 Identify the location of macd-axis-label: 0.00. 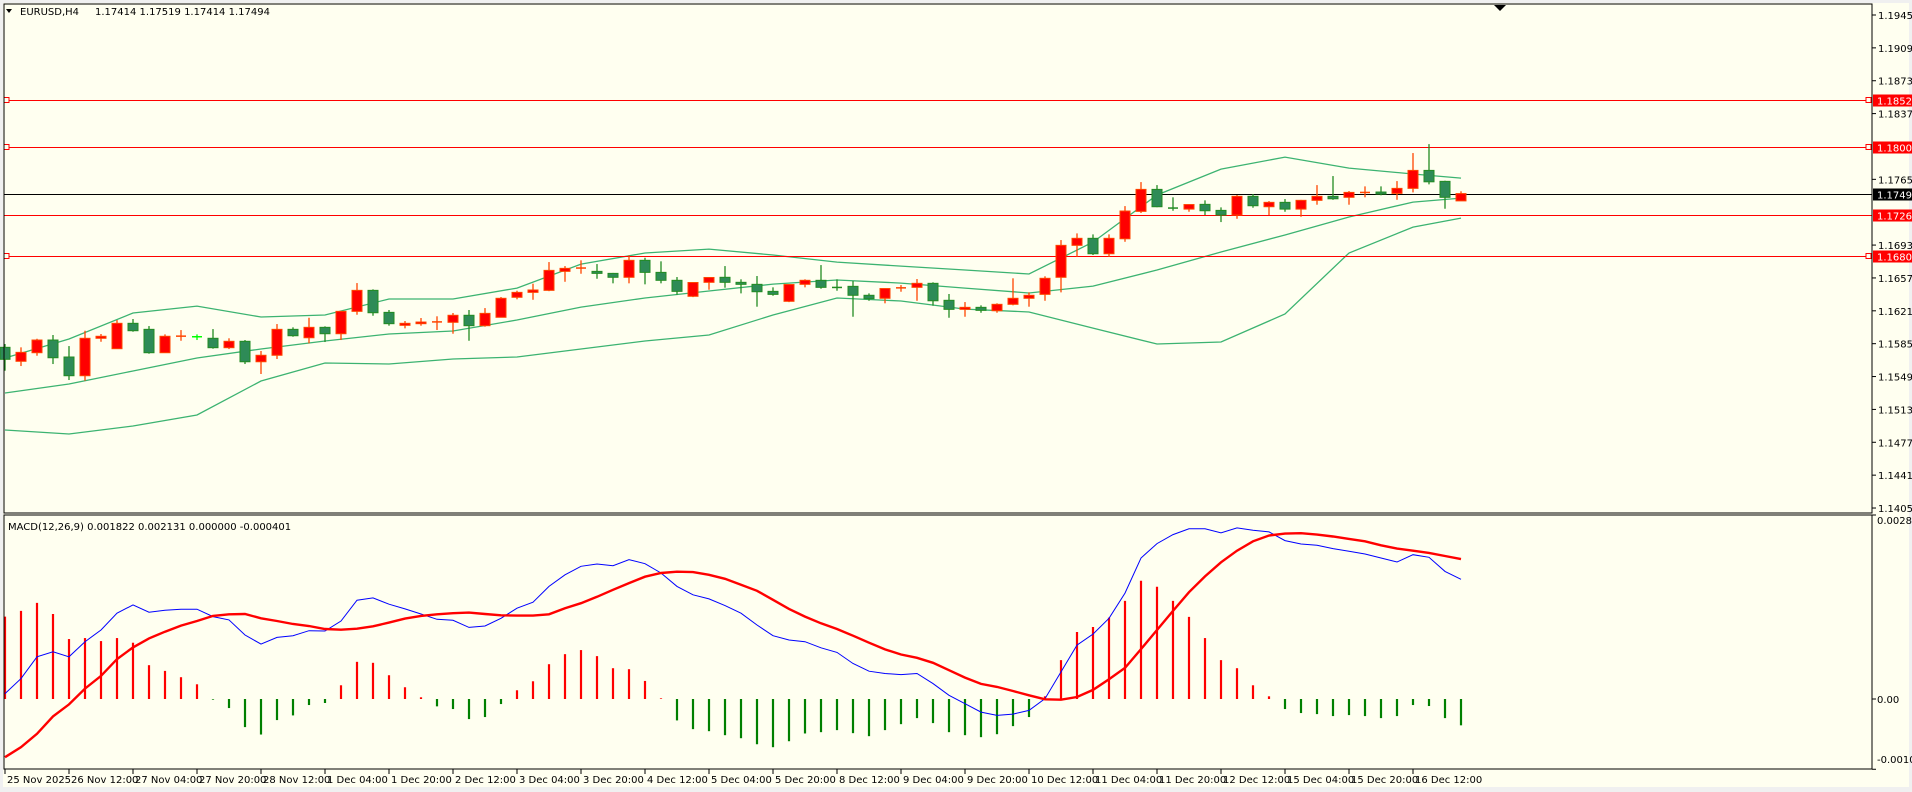
(1888, 700).